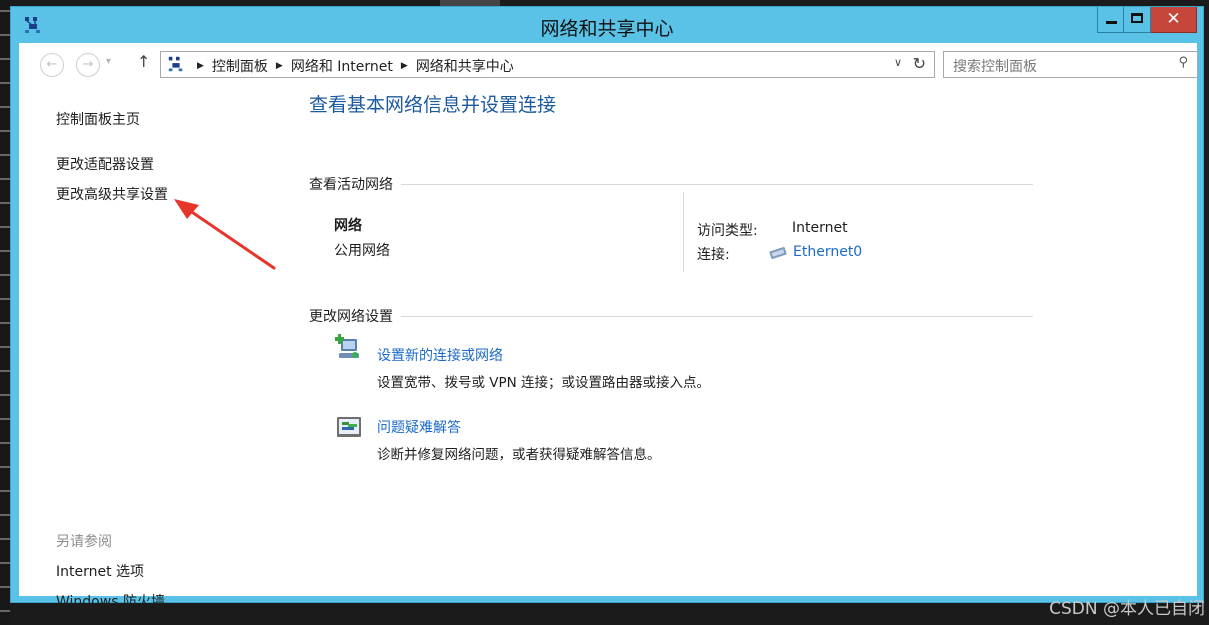 Image resolution: width=1209 pixels, height=625 pixels. I want to click on new-connection-icon, so click(347, 346).